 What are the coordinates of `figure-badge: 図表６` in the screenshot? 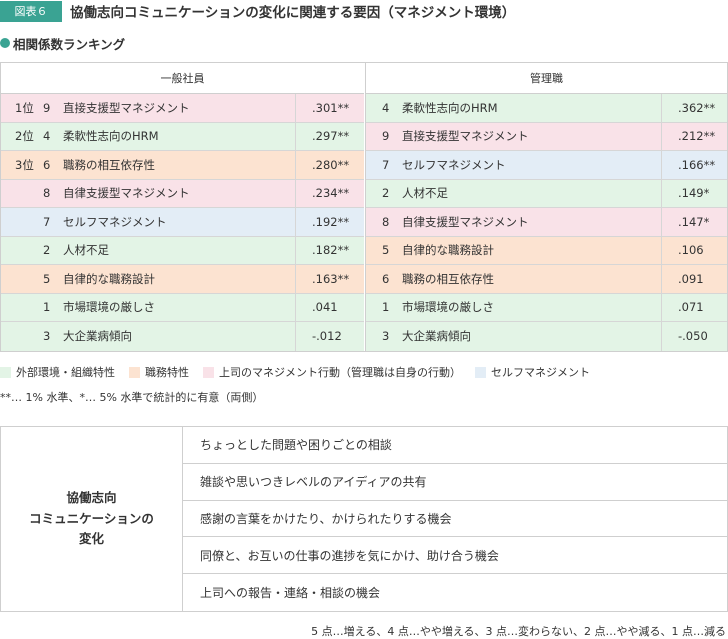 It's located at (31, 11).